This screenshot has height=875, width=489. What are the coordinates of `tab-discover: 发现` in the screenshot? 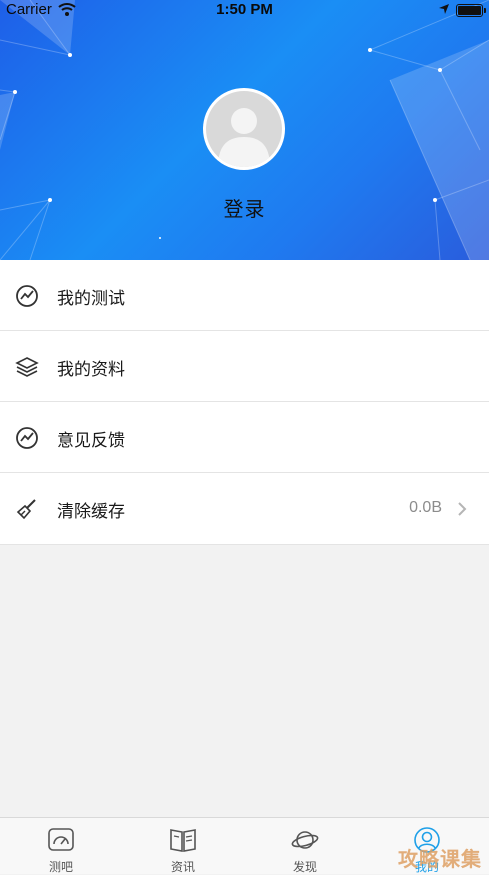 It's located at (305, 846).